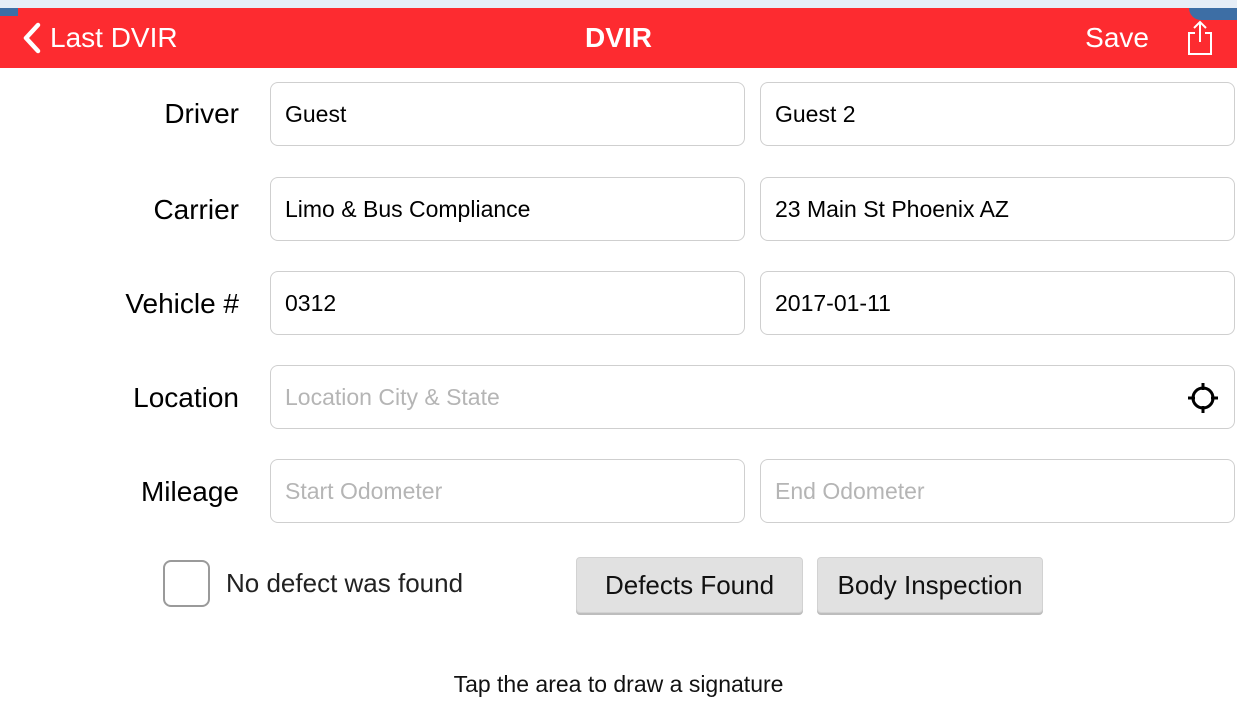  I want to click on start-odometer-field, so click(507, 491).